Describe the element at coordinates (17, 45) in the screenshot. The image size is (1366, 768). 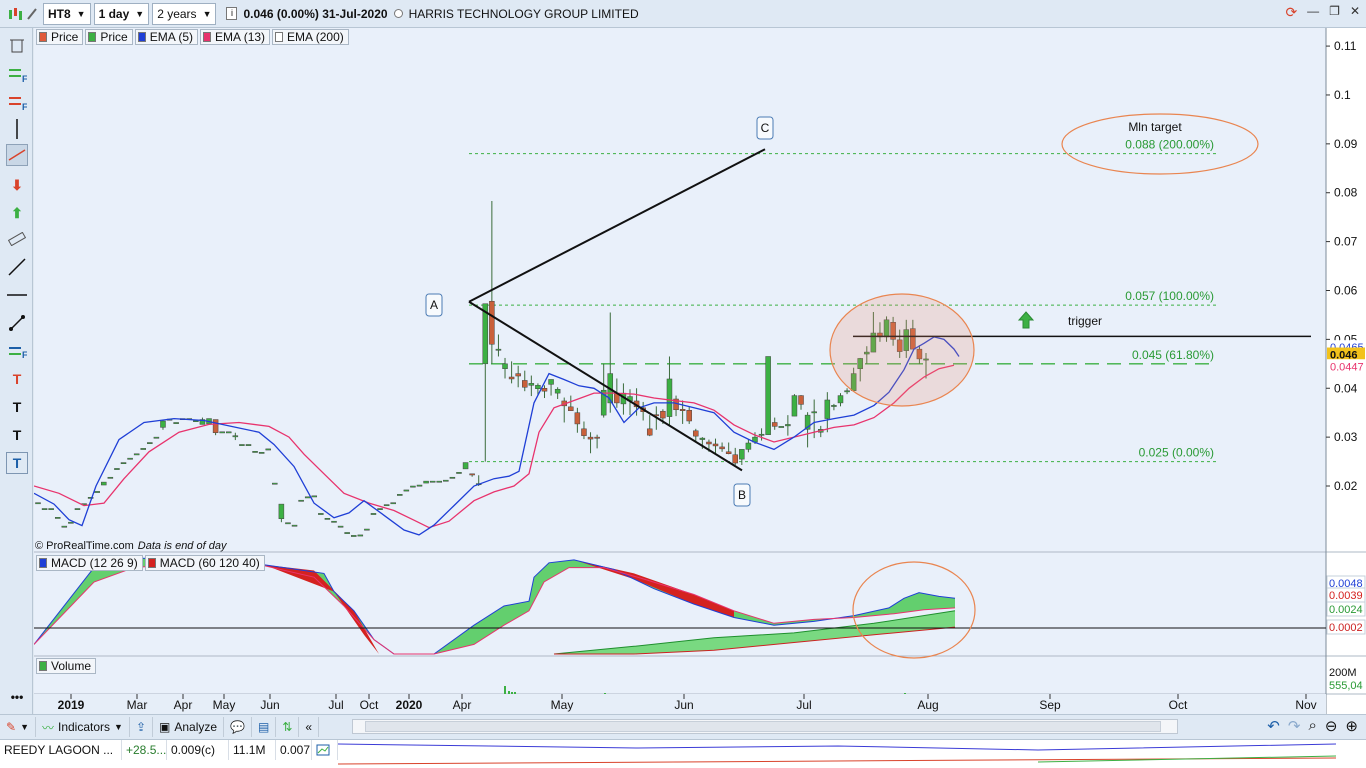
I see `trash-icon` at that location.